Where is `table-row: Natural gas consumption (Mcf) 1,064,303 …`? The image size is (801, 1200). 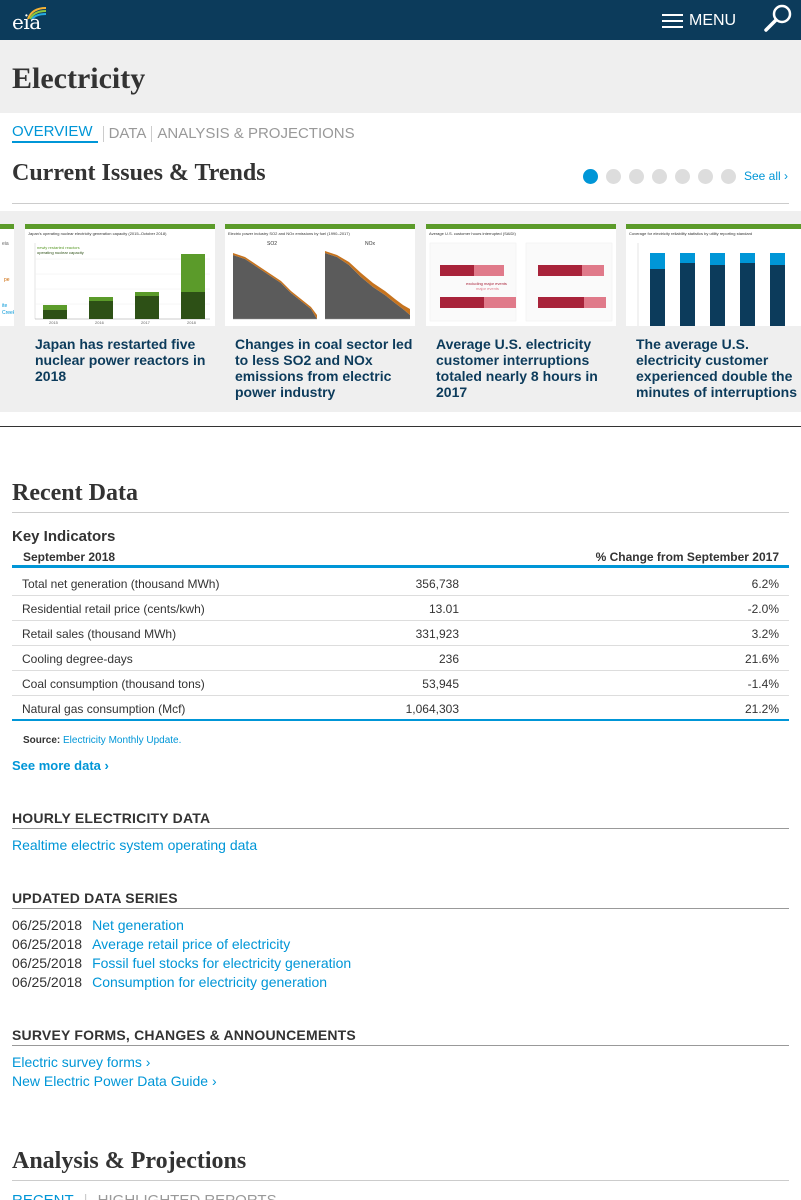
table-row: Natural gas consumption (Mcf) 1,064,303 … is located at coordinates (400, 708).